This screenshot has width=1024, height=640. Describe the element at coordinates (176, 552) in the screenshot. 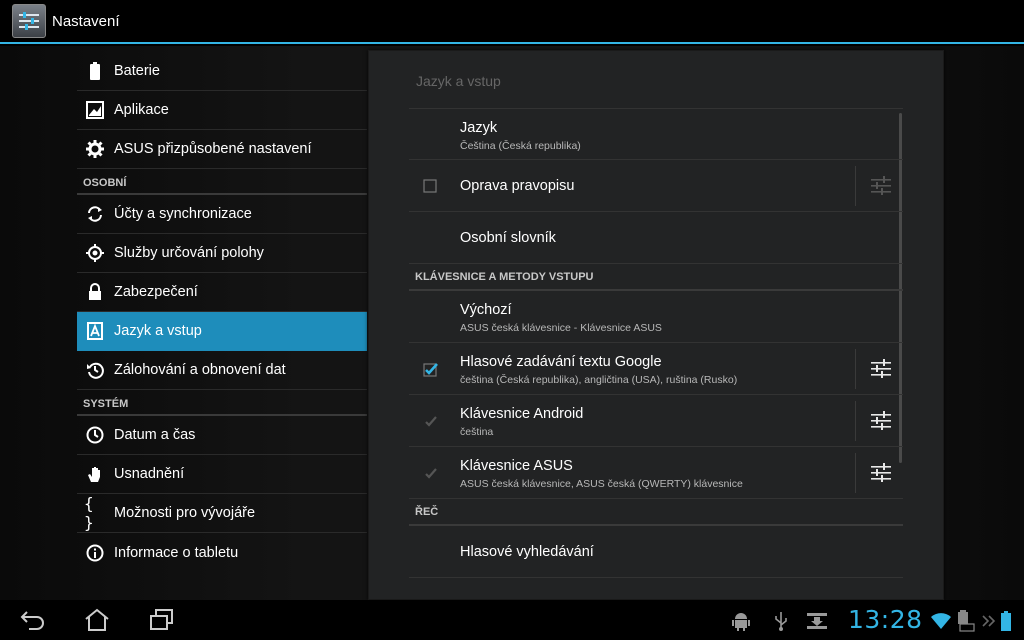

I see `sidebar-item-label: Informace o tabletu` at that location.